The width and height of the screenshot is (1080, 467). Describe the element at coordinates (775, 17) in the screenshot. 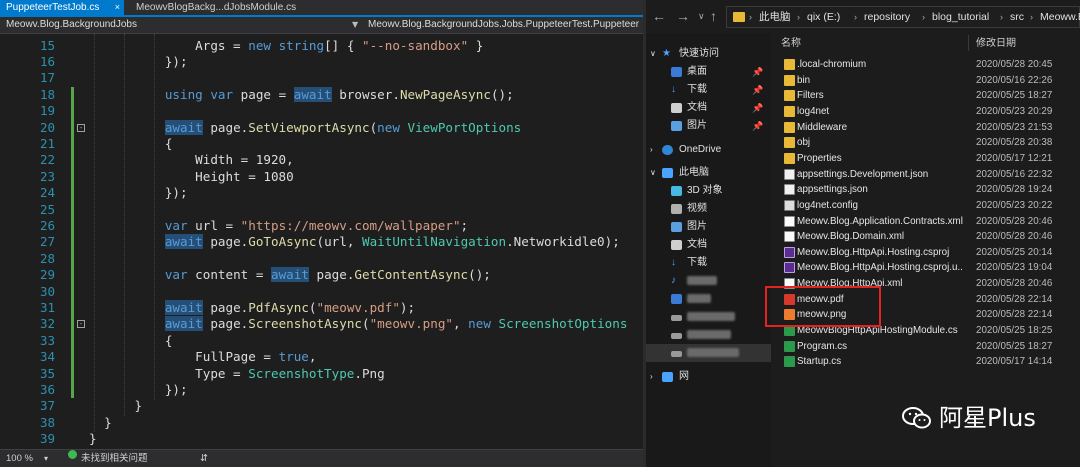

I see `breadcrumb: 此电脑` at that location.